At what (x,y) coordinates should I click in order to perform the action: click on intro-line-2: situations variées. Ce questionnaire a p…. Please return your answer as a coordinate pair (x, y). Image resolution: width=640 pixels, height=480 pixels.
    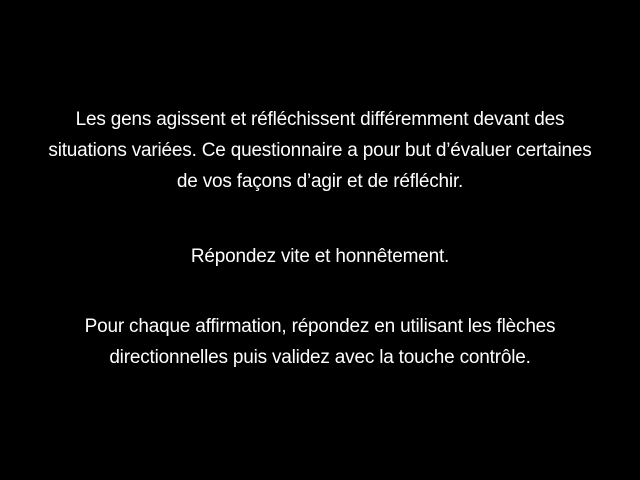
    Looking at the image, I should click on (320, 150).